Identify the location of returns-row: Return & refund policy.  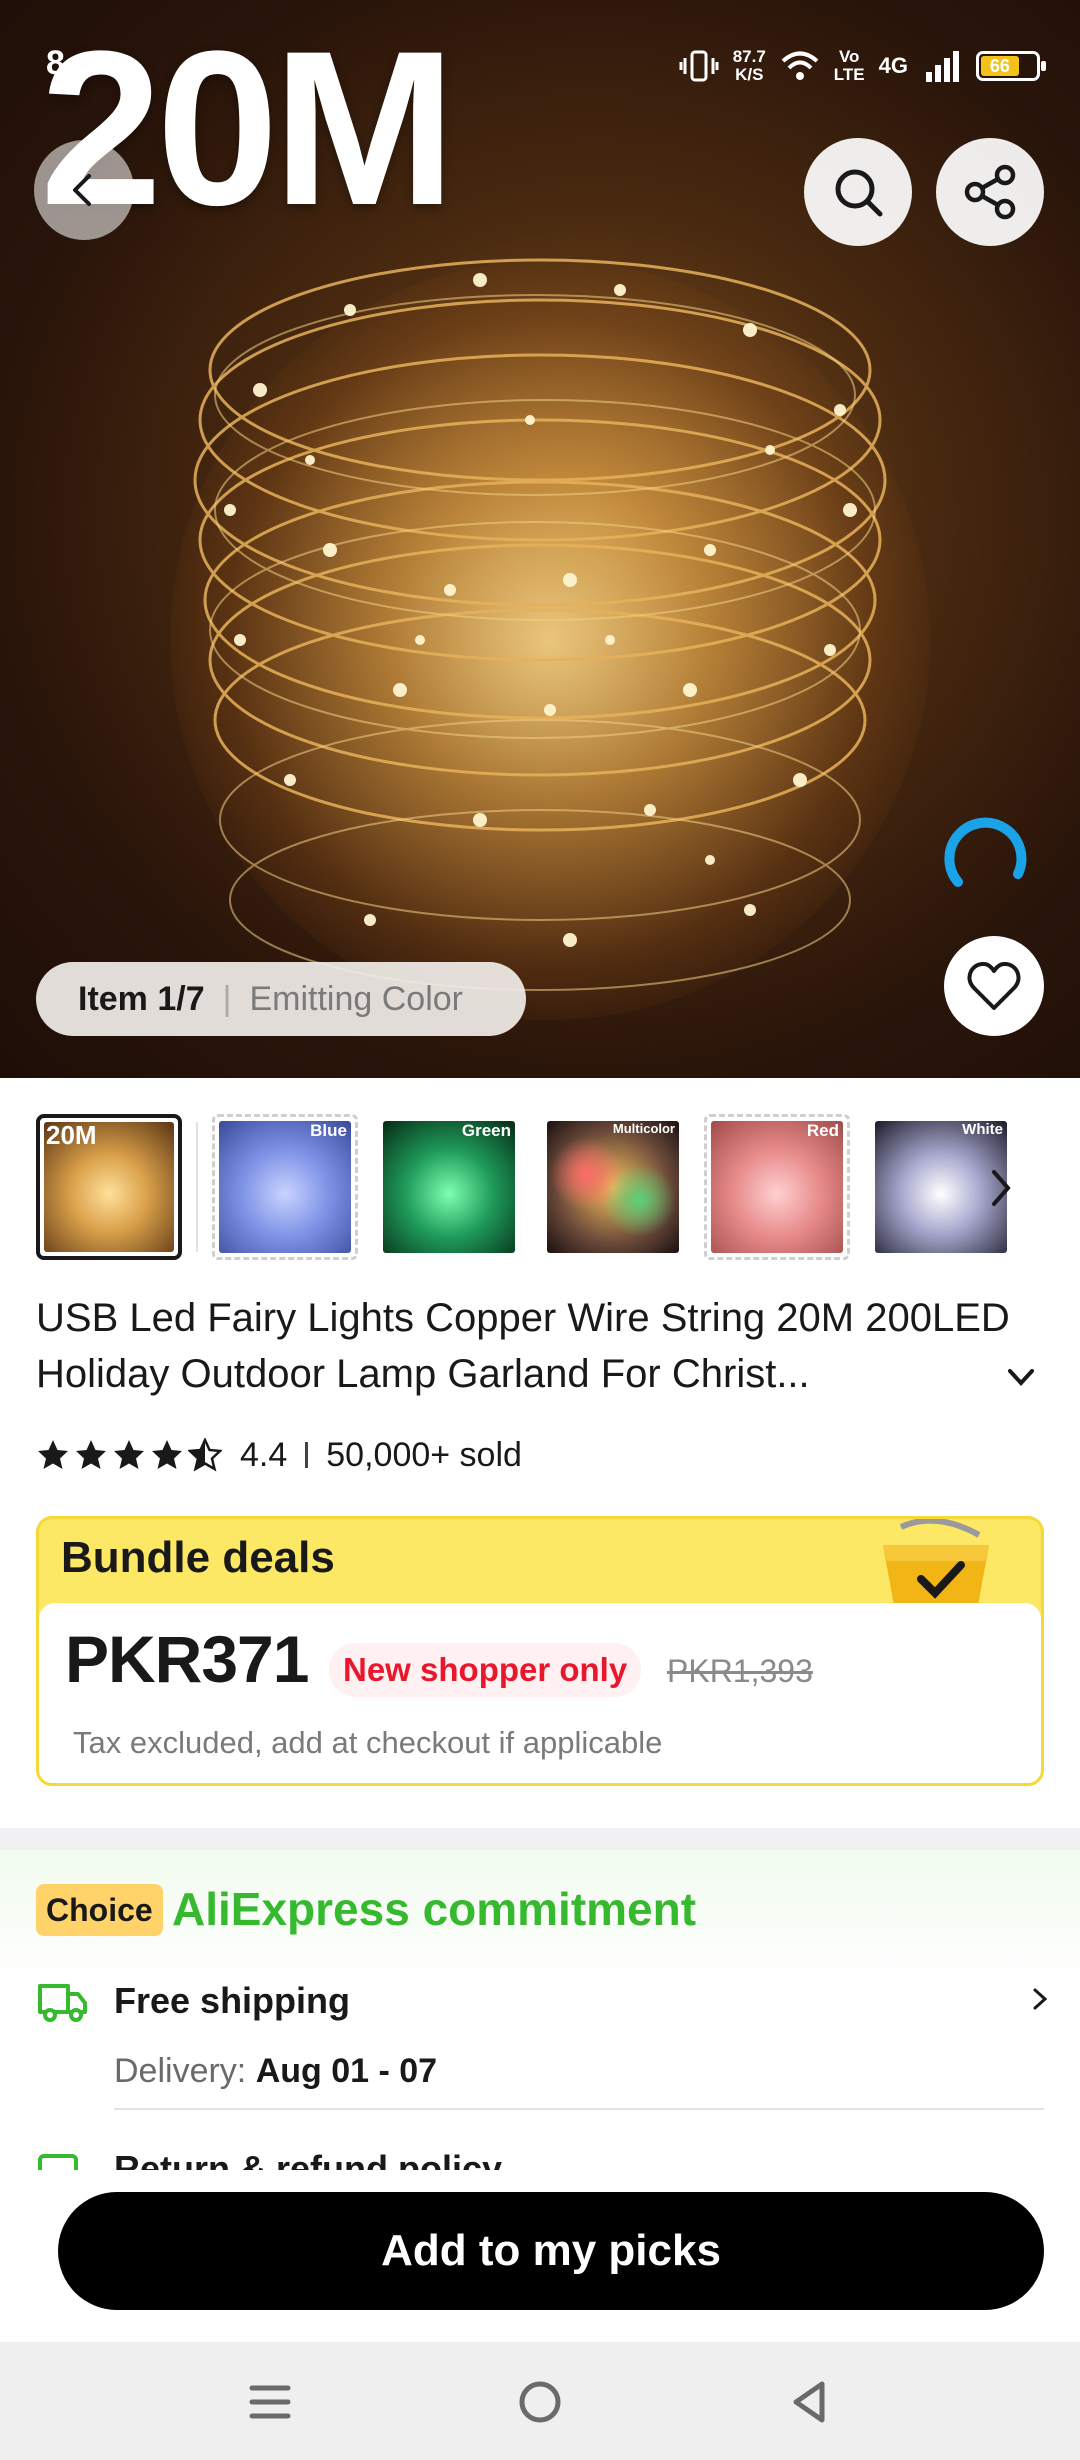
(541, 2159).